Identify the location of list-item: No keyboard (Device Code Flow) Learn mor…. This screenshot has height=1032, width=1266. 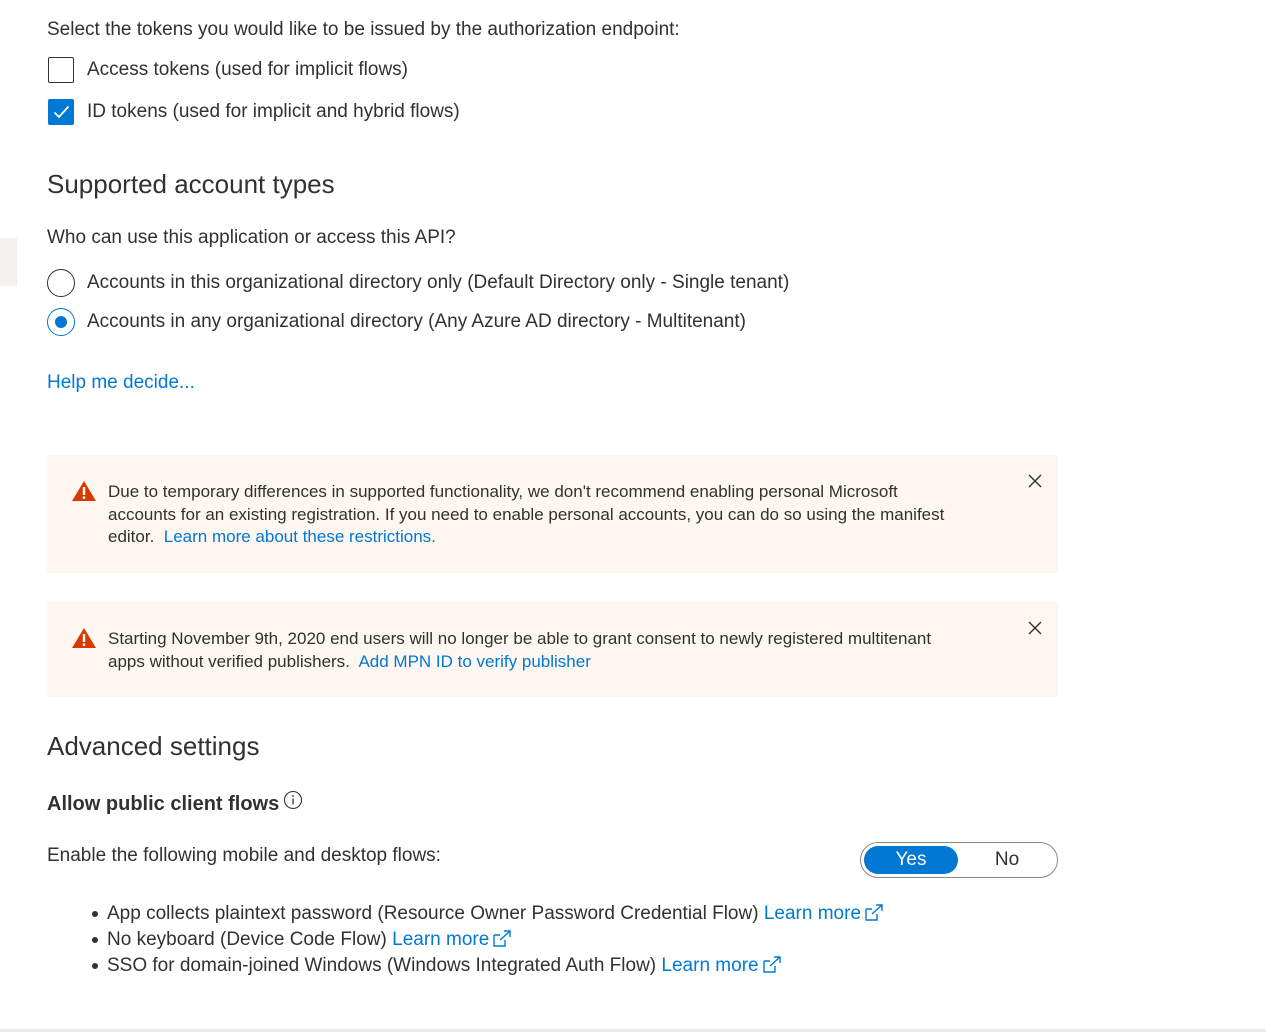
(309, 940).